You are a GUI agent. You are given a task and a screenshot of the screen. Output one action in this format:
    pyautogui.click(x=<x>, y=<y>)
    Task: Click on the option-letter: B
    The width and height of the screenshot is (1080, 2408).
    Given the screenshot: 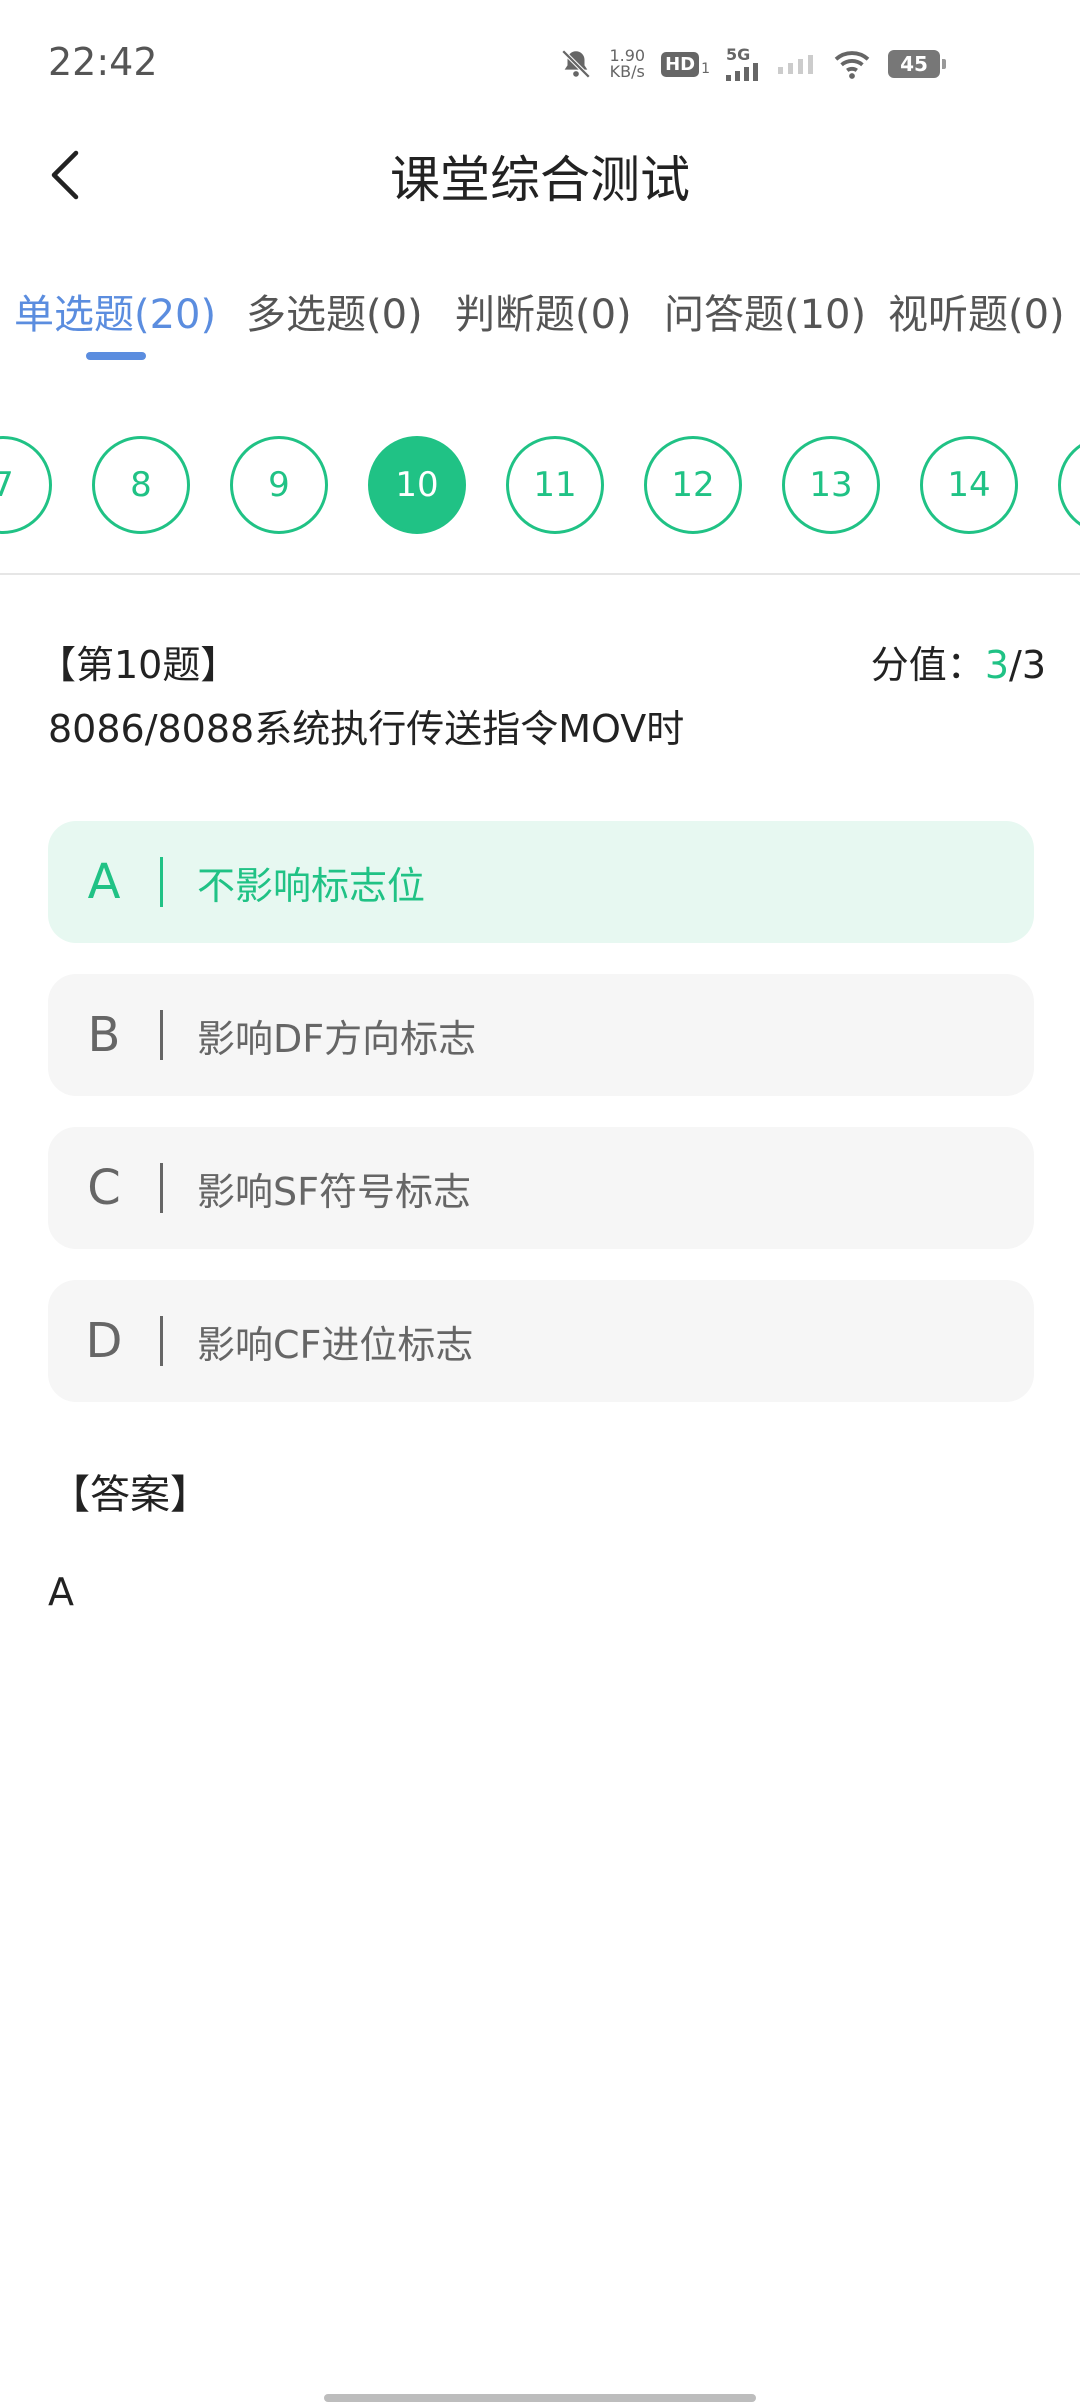 What is the action you would take?
    pyautogui.click(x=104, y=1035)
    